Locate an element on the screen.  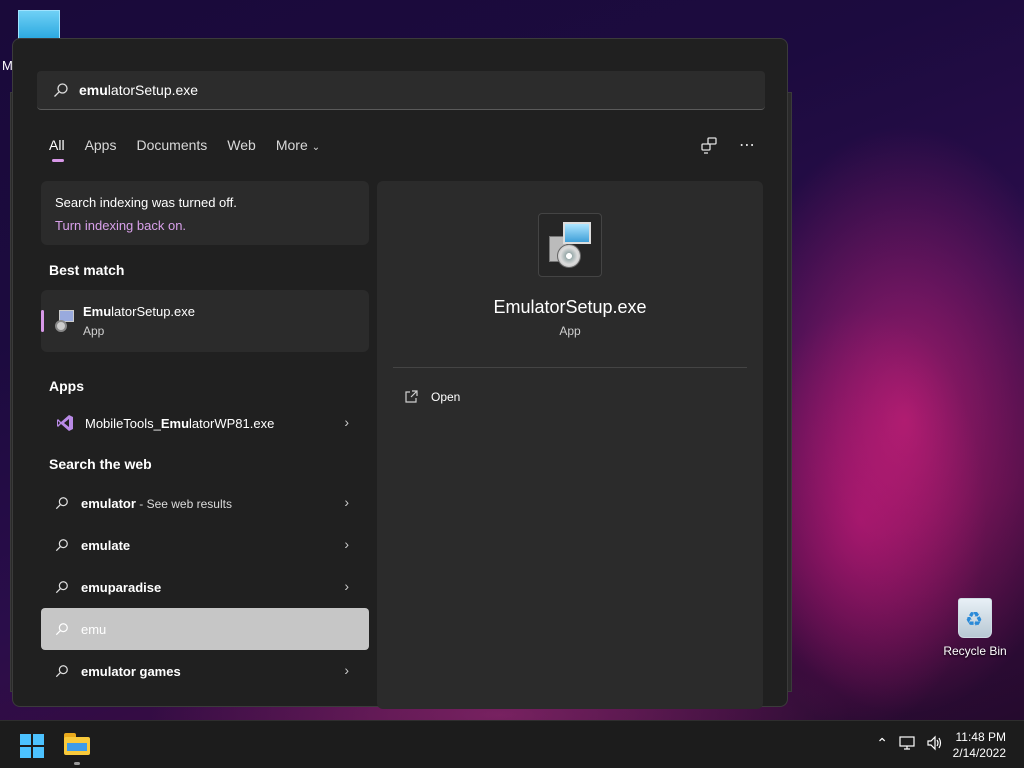
tab-more: More ⌄ is located at coordinates (298, 151).